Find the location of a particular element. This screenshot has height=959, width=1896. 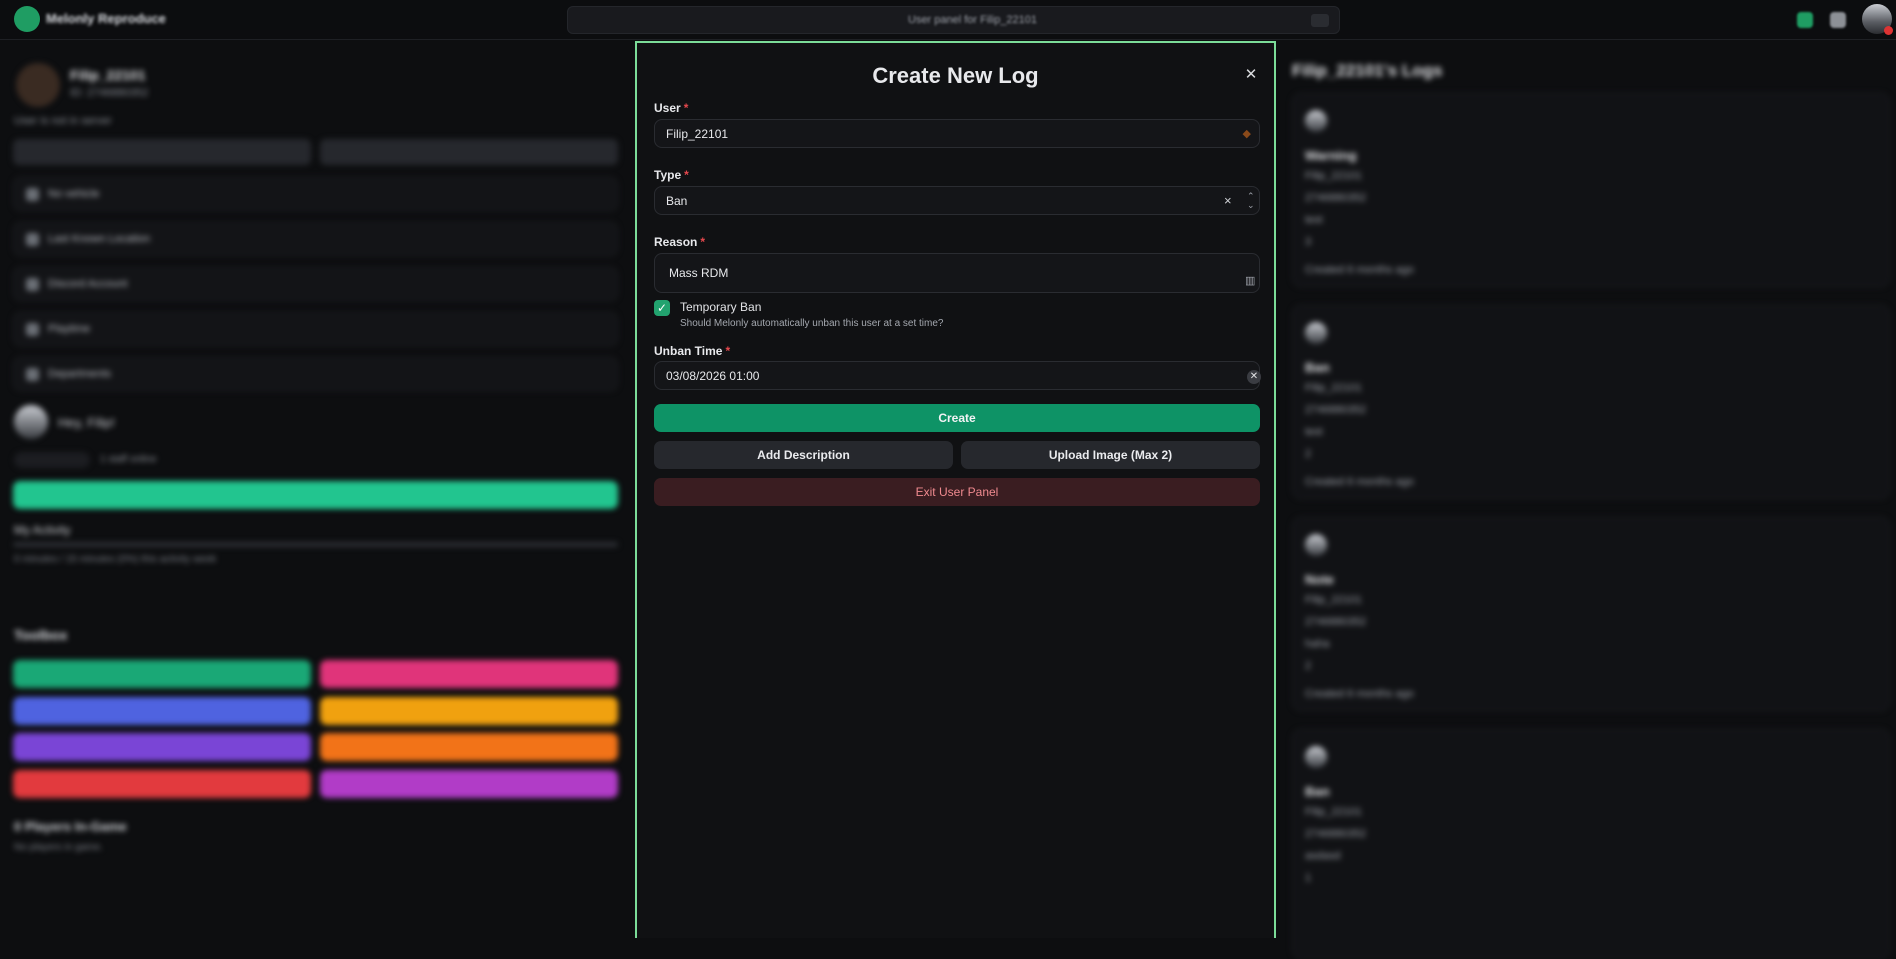

user-avatar is located at coordinates (1877, 19).